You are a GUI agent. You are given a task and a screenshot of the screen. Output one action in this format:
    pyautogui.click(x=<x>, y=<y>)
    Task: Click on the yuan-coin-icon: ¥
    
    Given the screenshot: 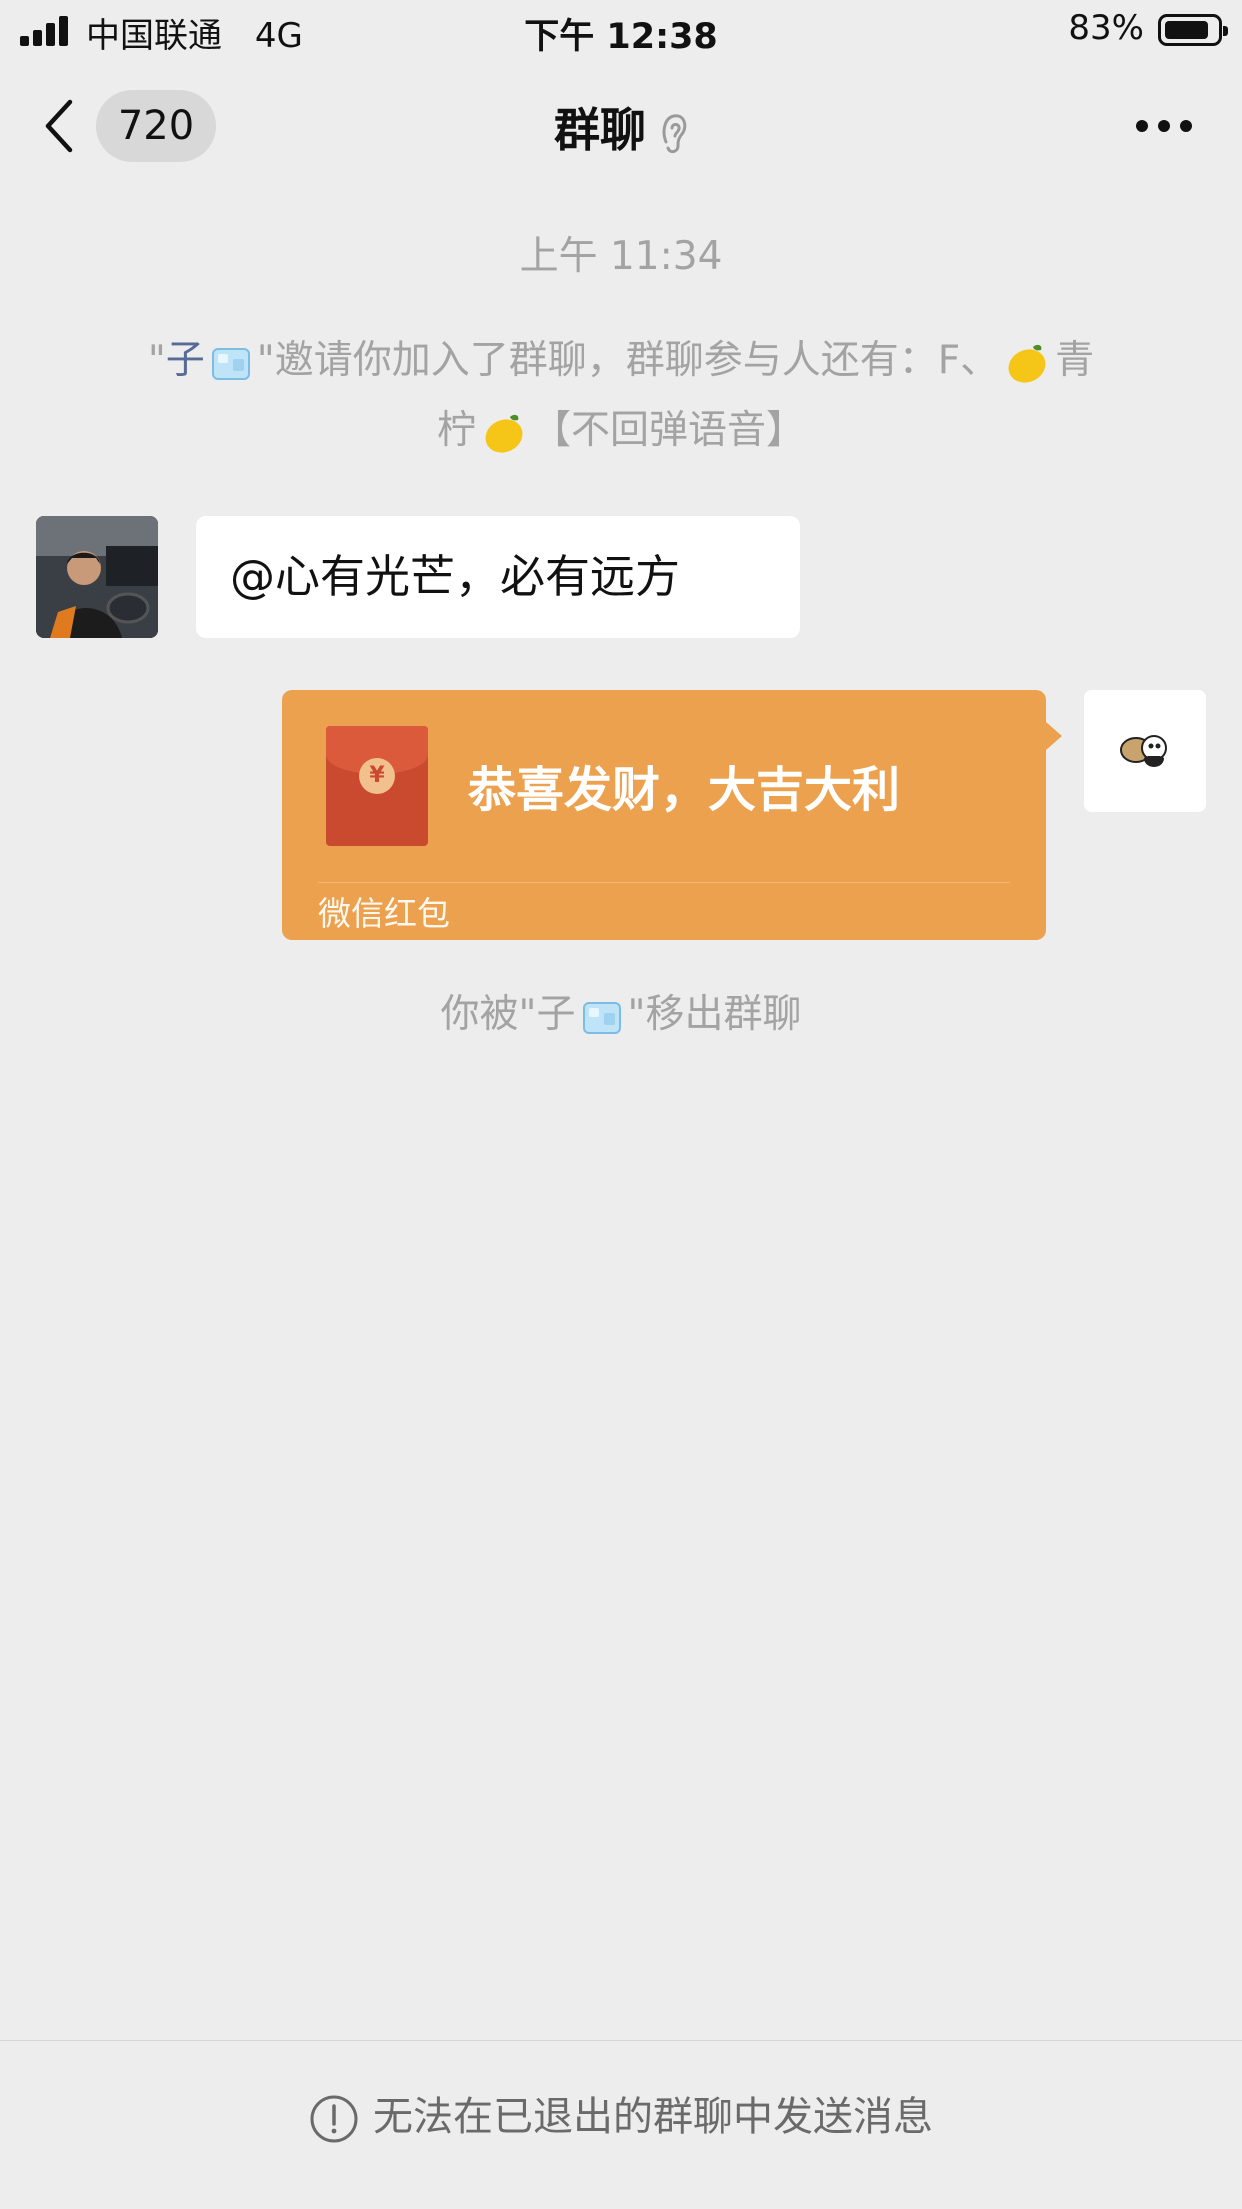 What is the action you would take?
    pyautogui.click(x=377, y=776)
    